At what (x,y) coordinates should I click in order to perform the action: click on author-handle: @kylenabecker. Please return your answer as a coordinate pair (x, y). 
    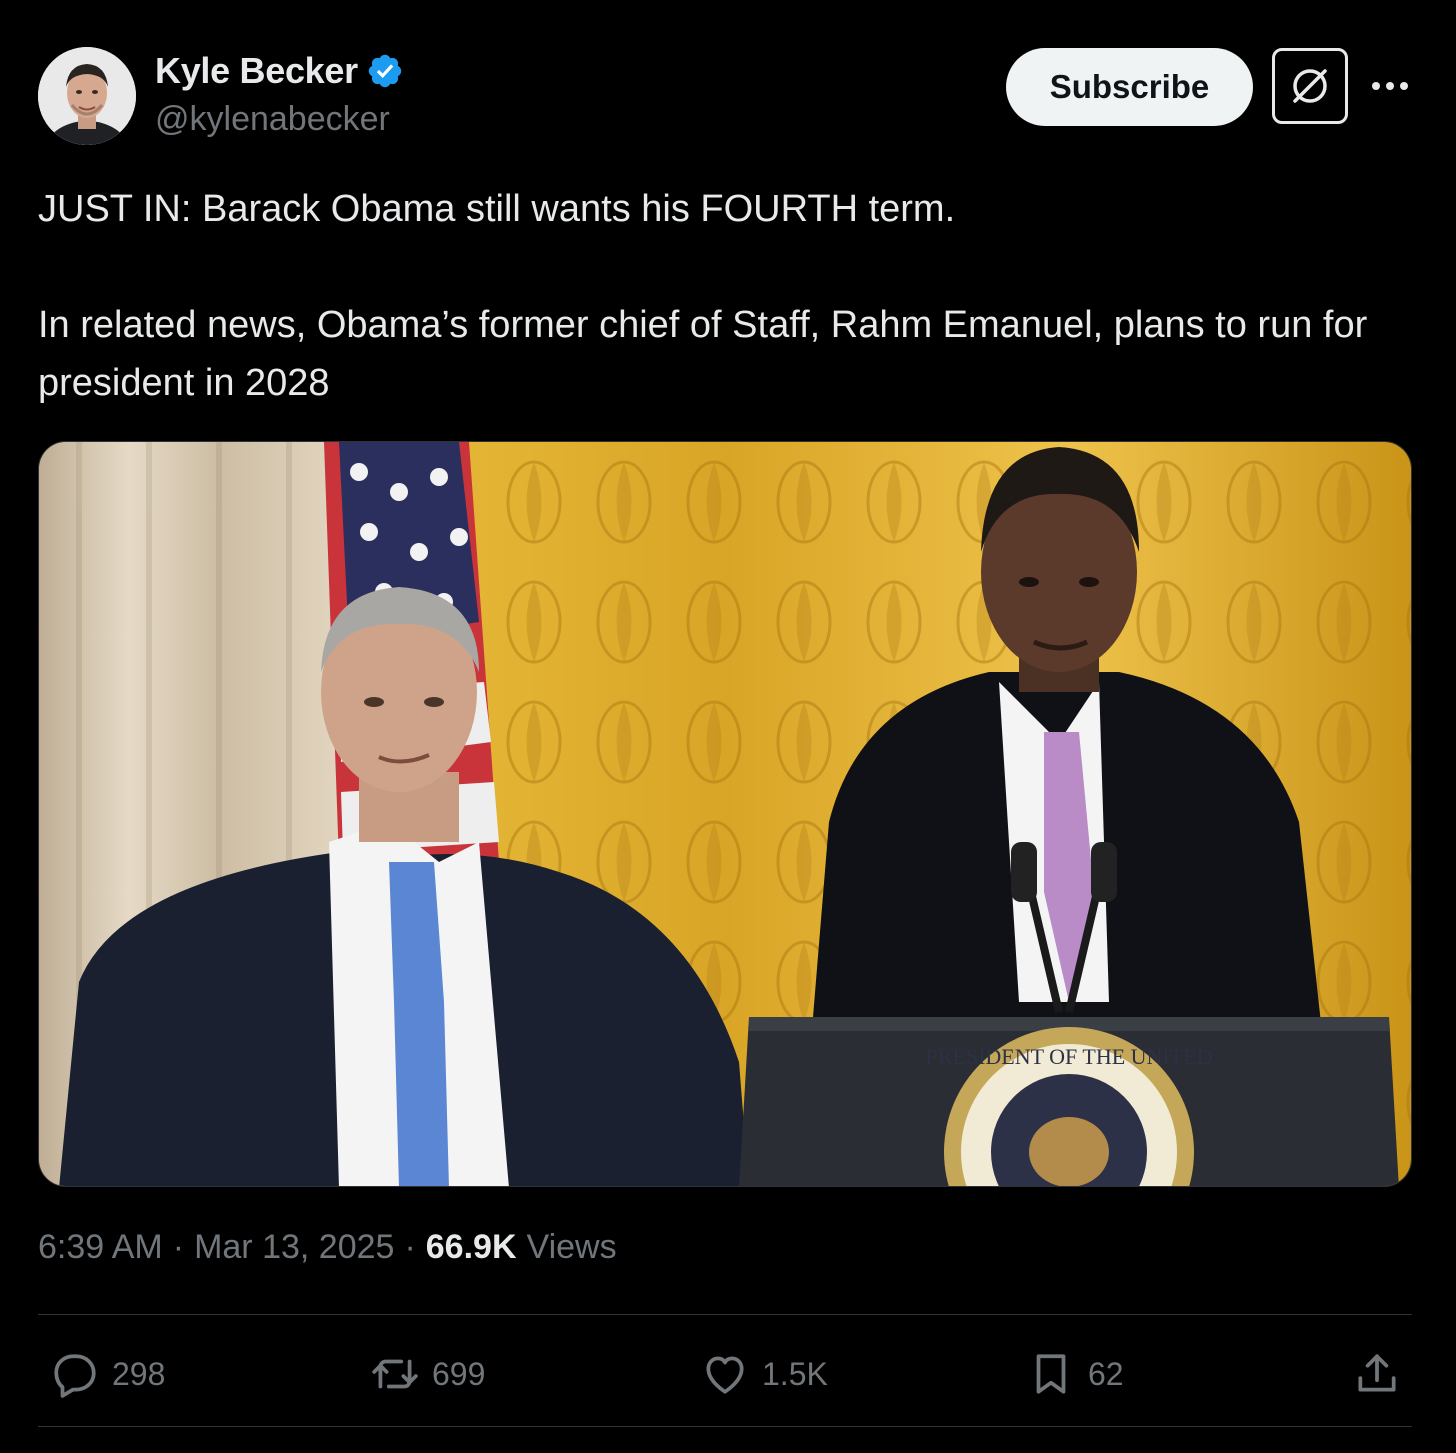
    Looking at the image, I should click on (272, 119).